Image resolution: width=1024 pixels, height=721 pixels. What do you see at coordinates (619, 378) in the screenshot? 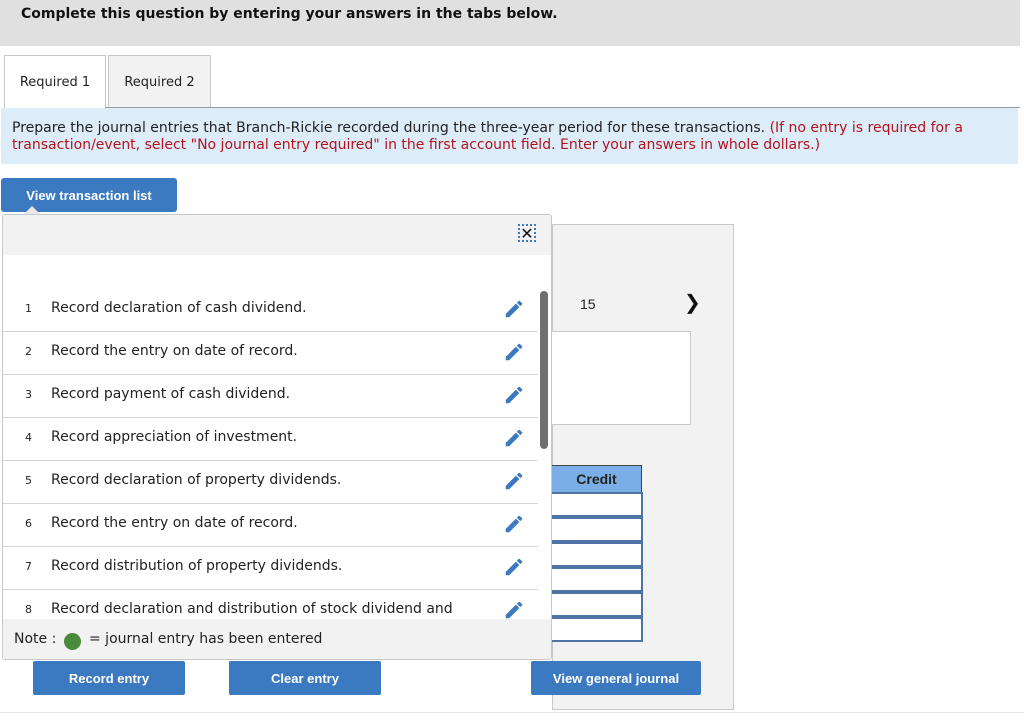
I see `transaction-description-box` at bounding box center [619, 378].